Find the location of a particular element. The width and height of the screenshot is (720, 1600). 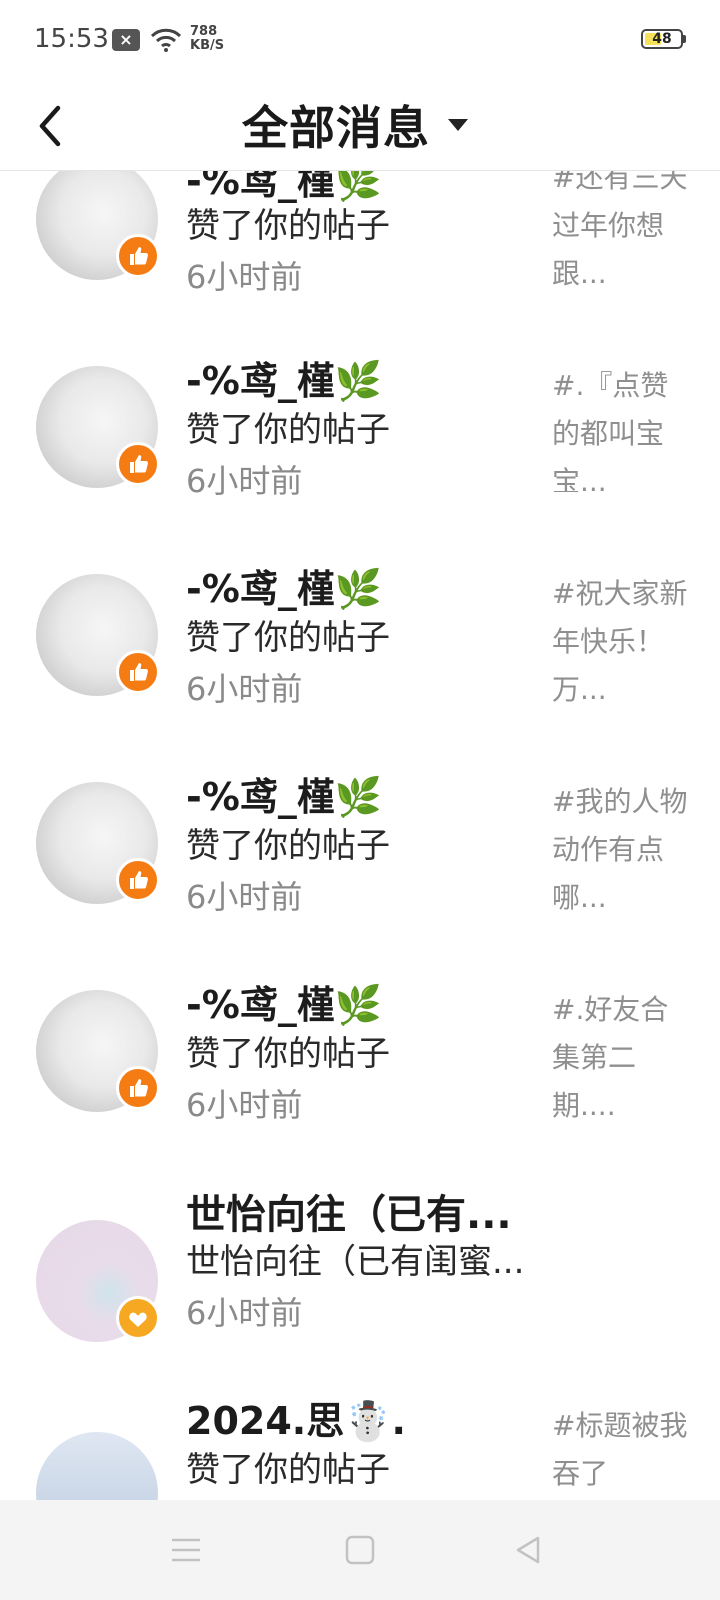

wifi-icon is located at coordinates (166, 40).